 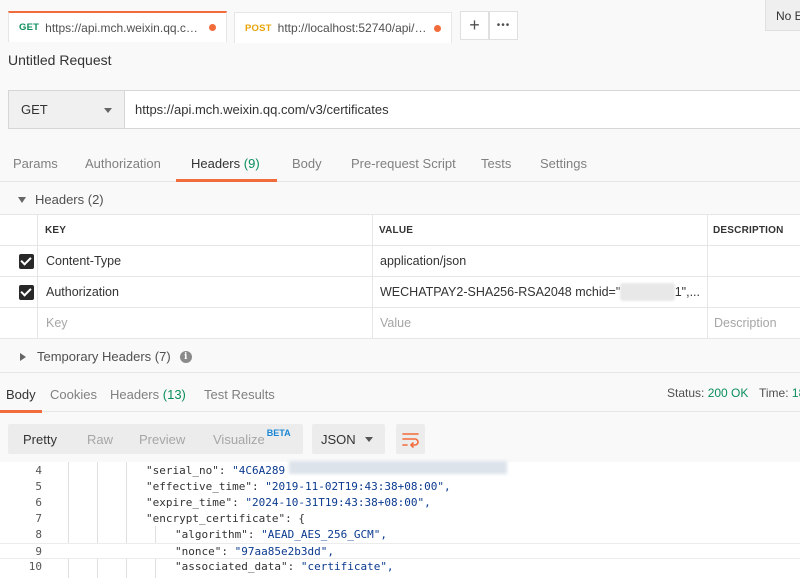 What do you see at coordinates (162, 439) in the screenshot?
I see `view-preview-button: Preview` at bounding box center [162, 439].